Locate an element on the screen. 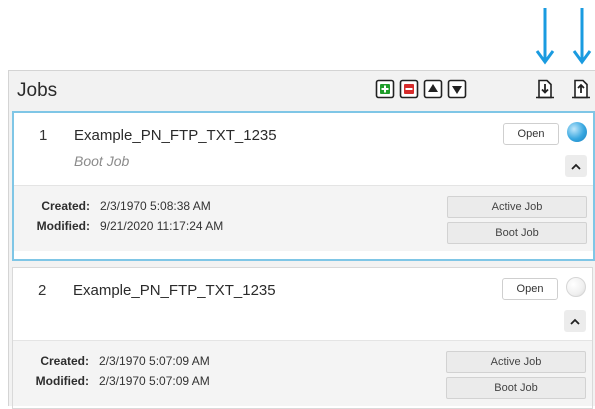 The width and height of the screenshot is (595, 409). download-job-button is located at coordinates (545, 89).